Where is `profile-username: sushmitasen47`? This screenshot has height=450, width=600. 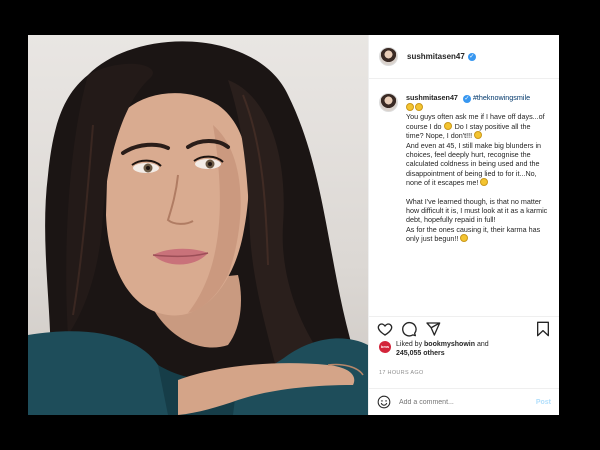 profile-username: sushmitasen47 is located at coordinates (436, 56).